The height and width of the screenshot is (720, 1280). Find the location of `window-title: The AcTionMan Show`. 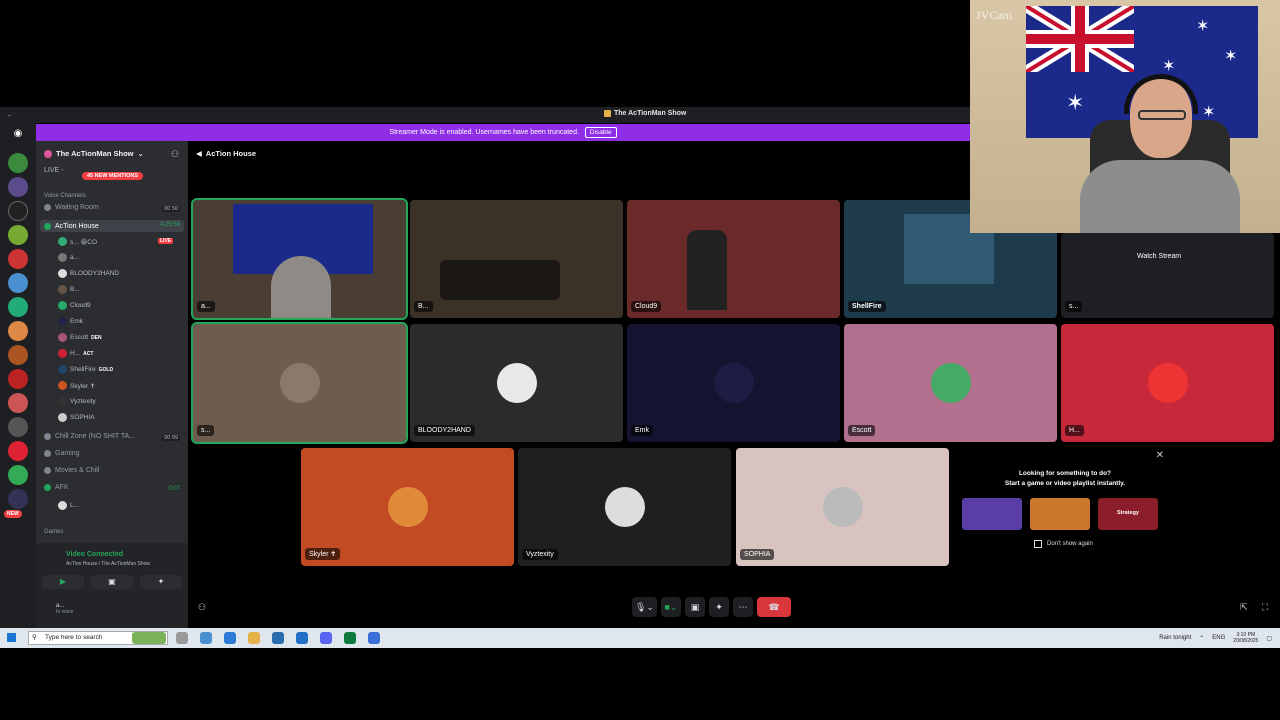

window-title: The AcTionMan Show is located at coordinates (645, 113).